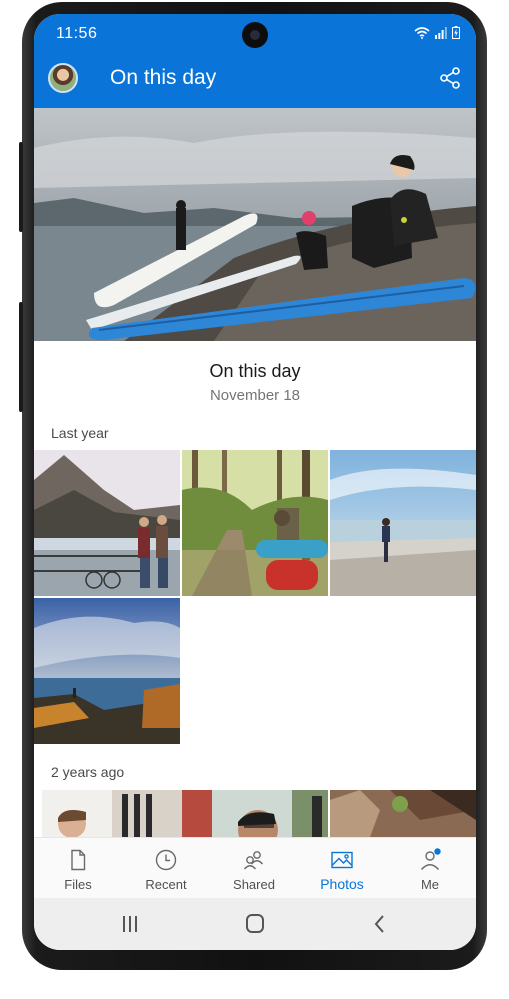 The height and width of the screenshot is (999, 509). I want to click on tab-photos: Photos, so click(342, 868).